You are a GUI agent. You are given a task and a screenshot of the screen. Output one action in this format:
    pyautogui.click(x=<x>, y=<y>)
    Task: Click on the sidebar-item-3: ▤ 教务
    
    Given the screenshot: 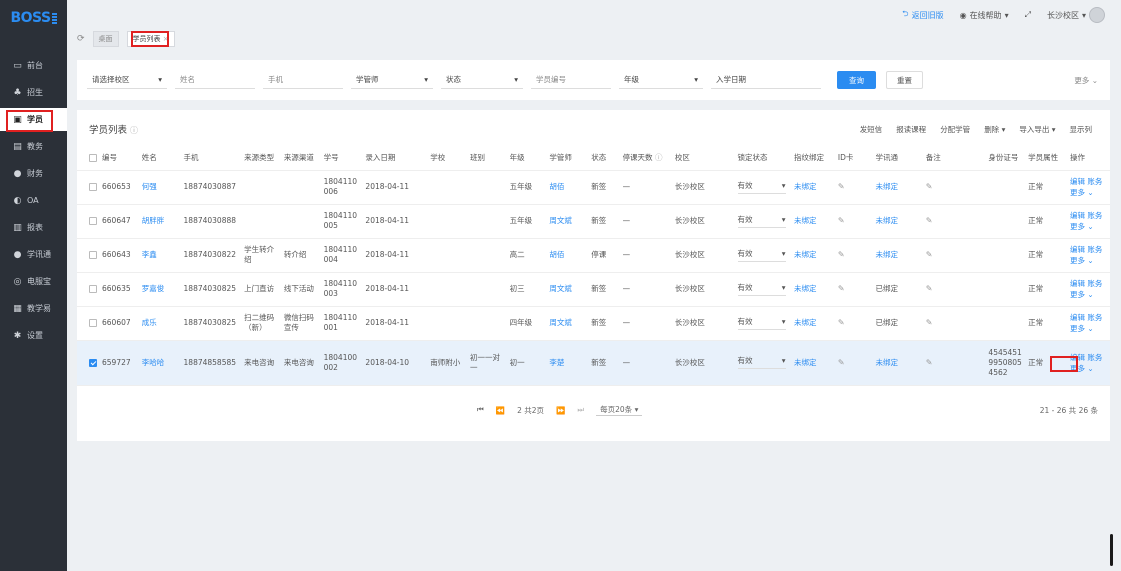 What is the action you would take?
    pyautogui.click(x=33, y=146)
    